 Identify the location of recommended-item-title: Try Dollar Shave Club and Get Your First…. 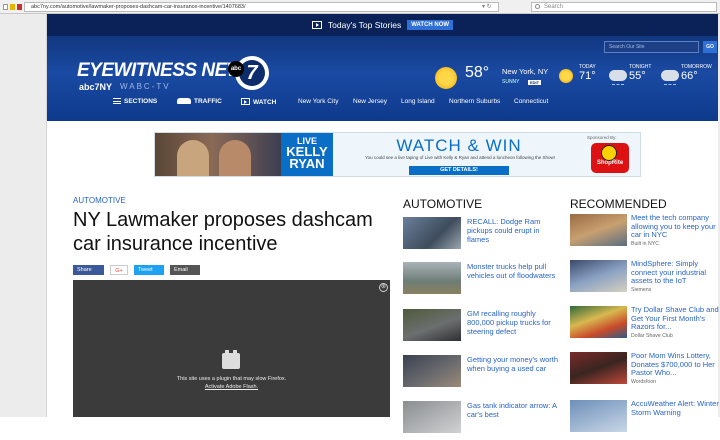
(675, 322).